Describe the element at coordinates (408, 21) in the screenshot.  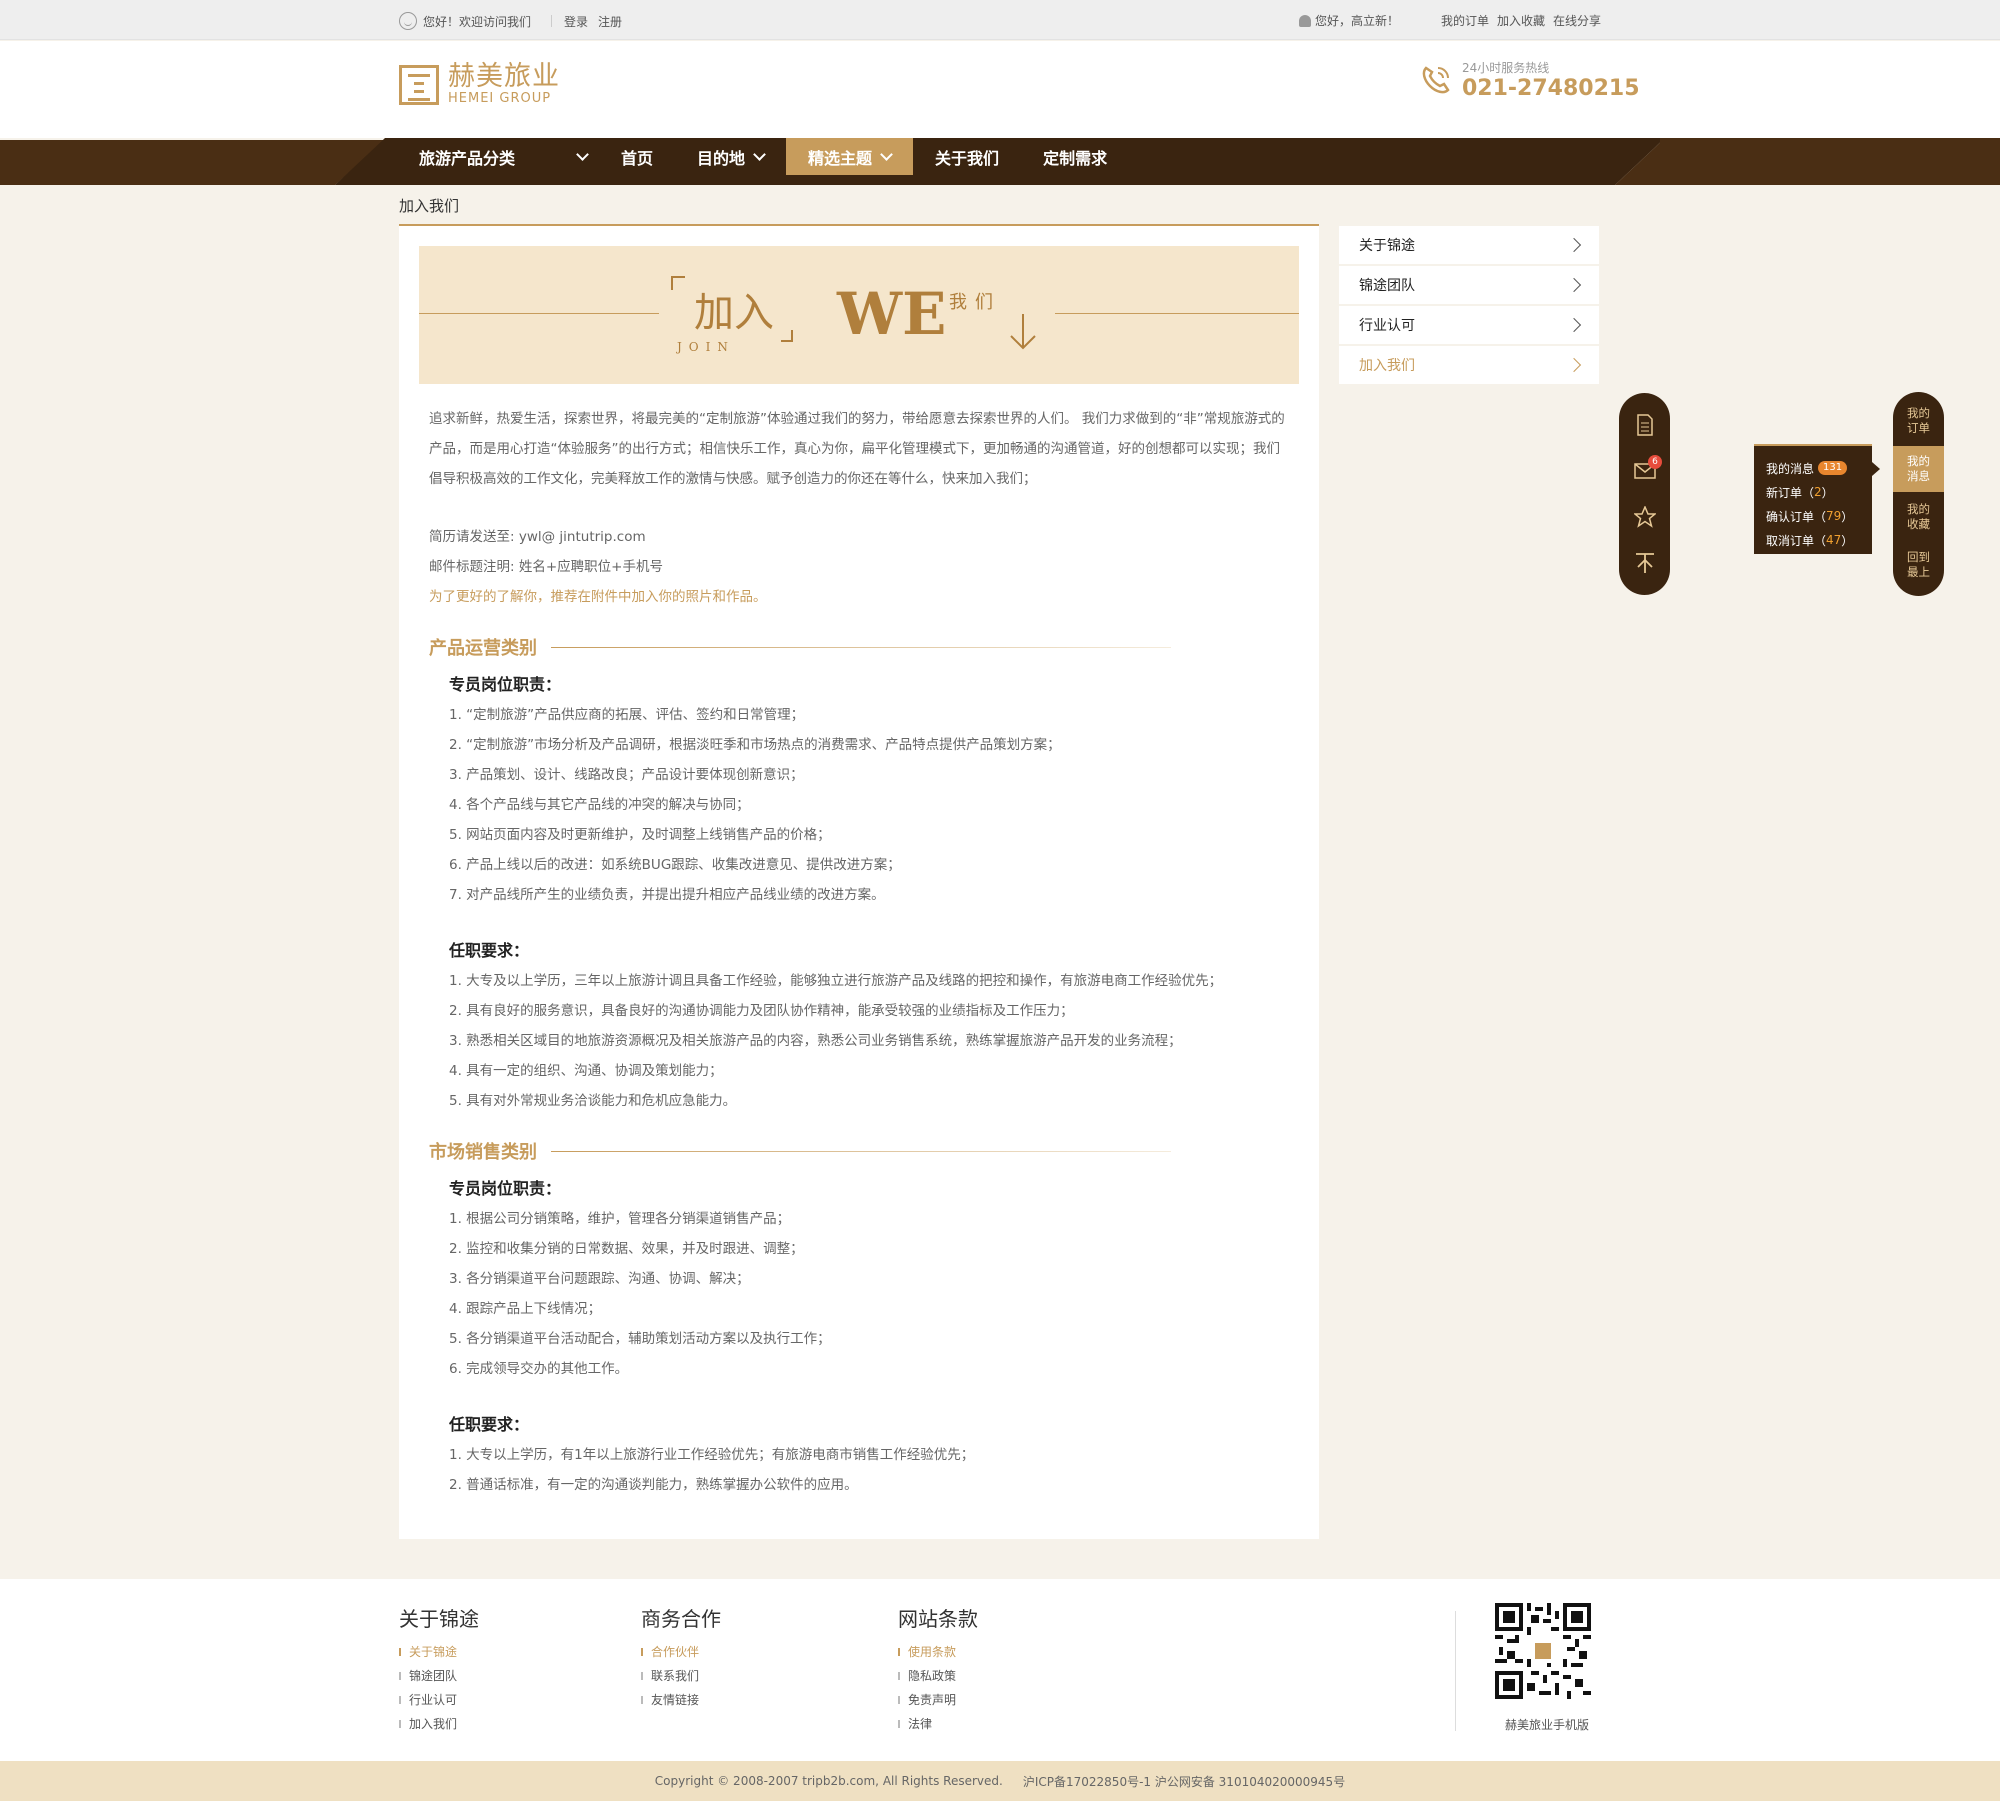
I see `smile-icon` at that location.